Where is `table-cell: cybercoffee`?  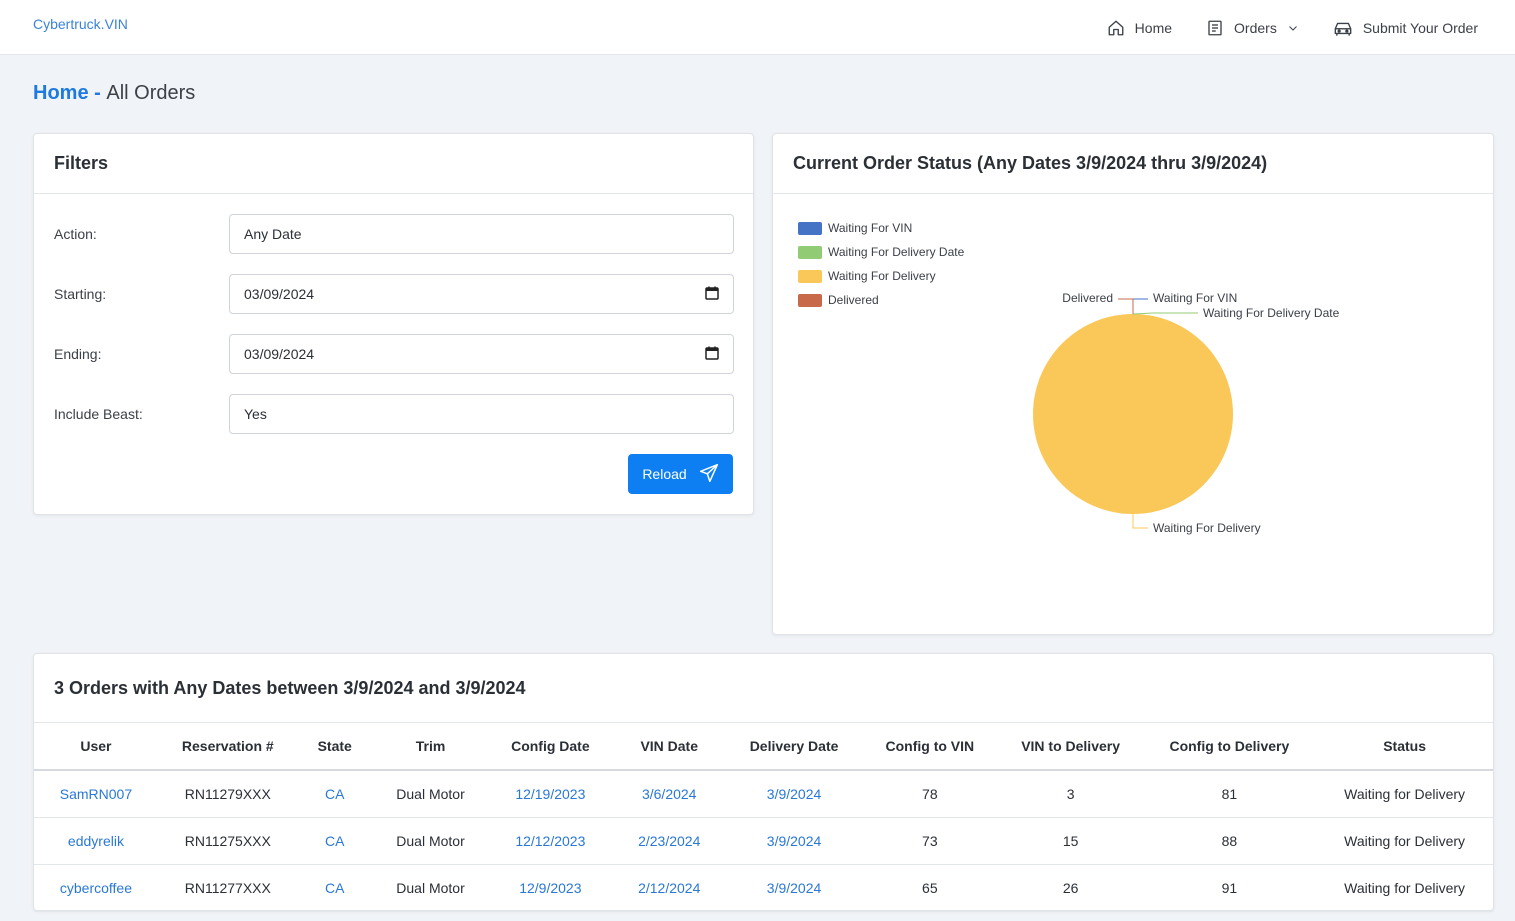
table-cell: cybercoffee is located at coordinates (96, 888).